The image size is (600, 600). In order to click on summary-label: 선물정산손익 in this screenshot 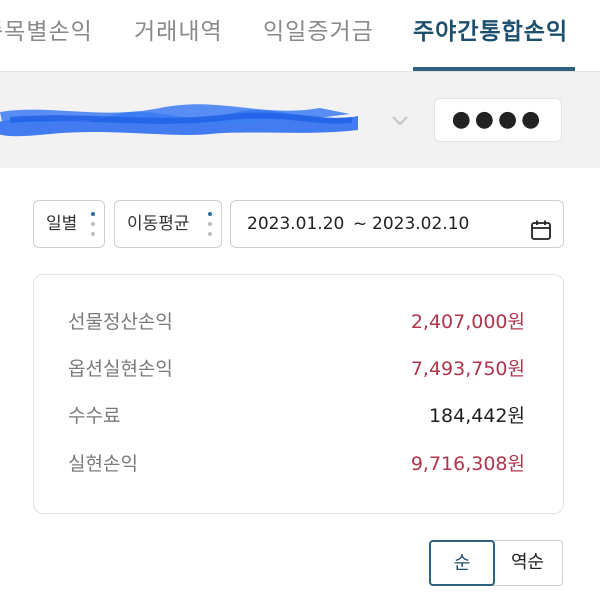, I will do `click(120, 322)`.